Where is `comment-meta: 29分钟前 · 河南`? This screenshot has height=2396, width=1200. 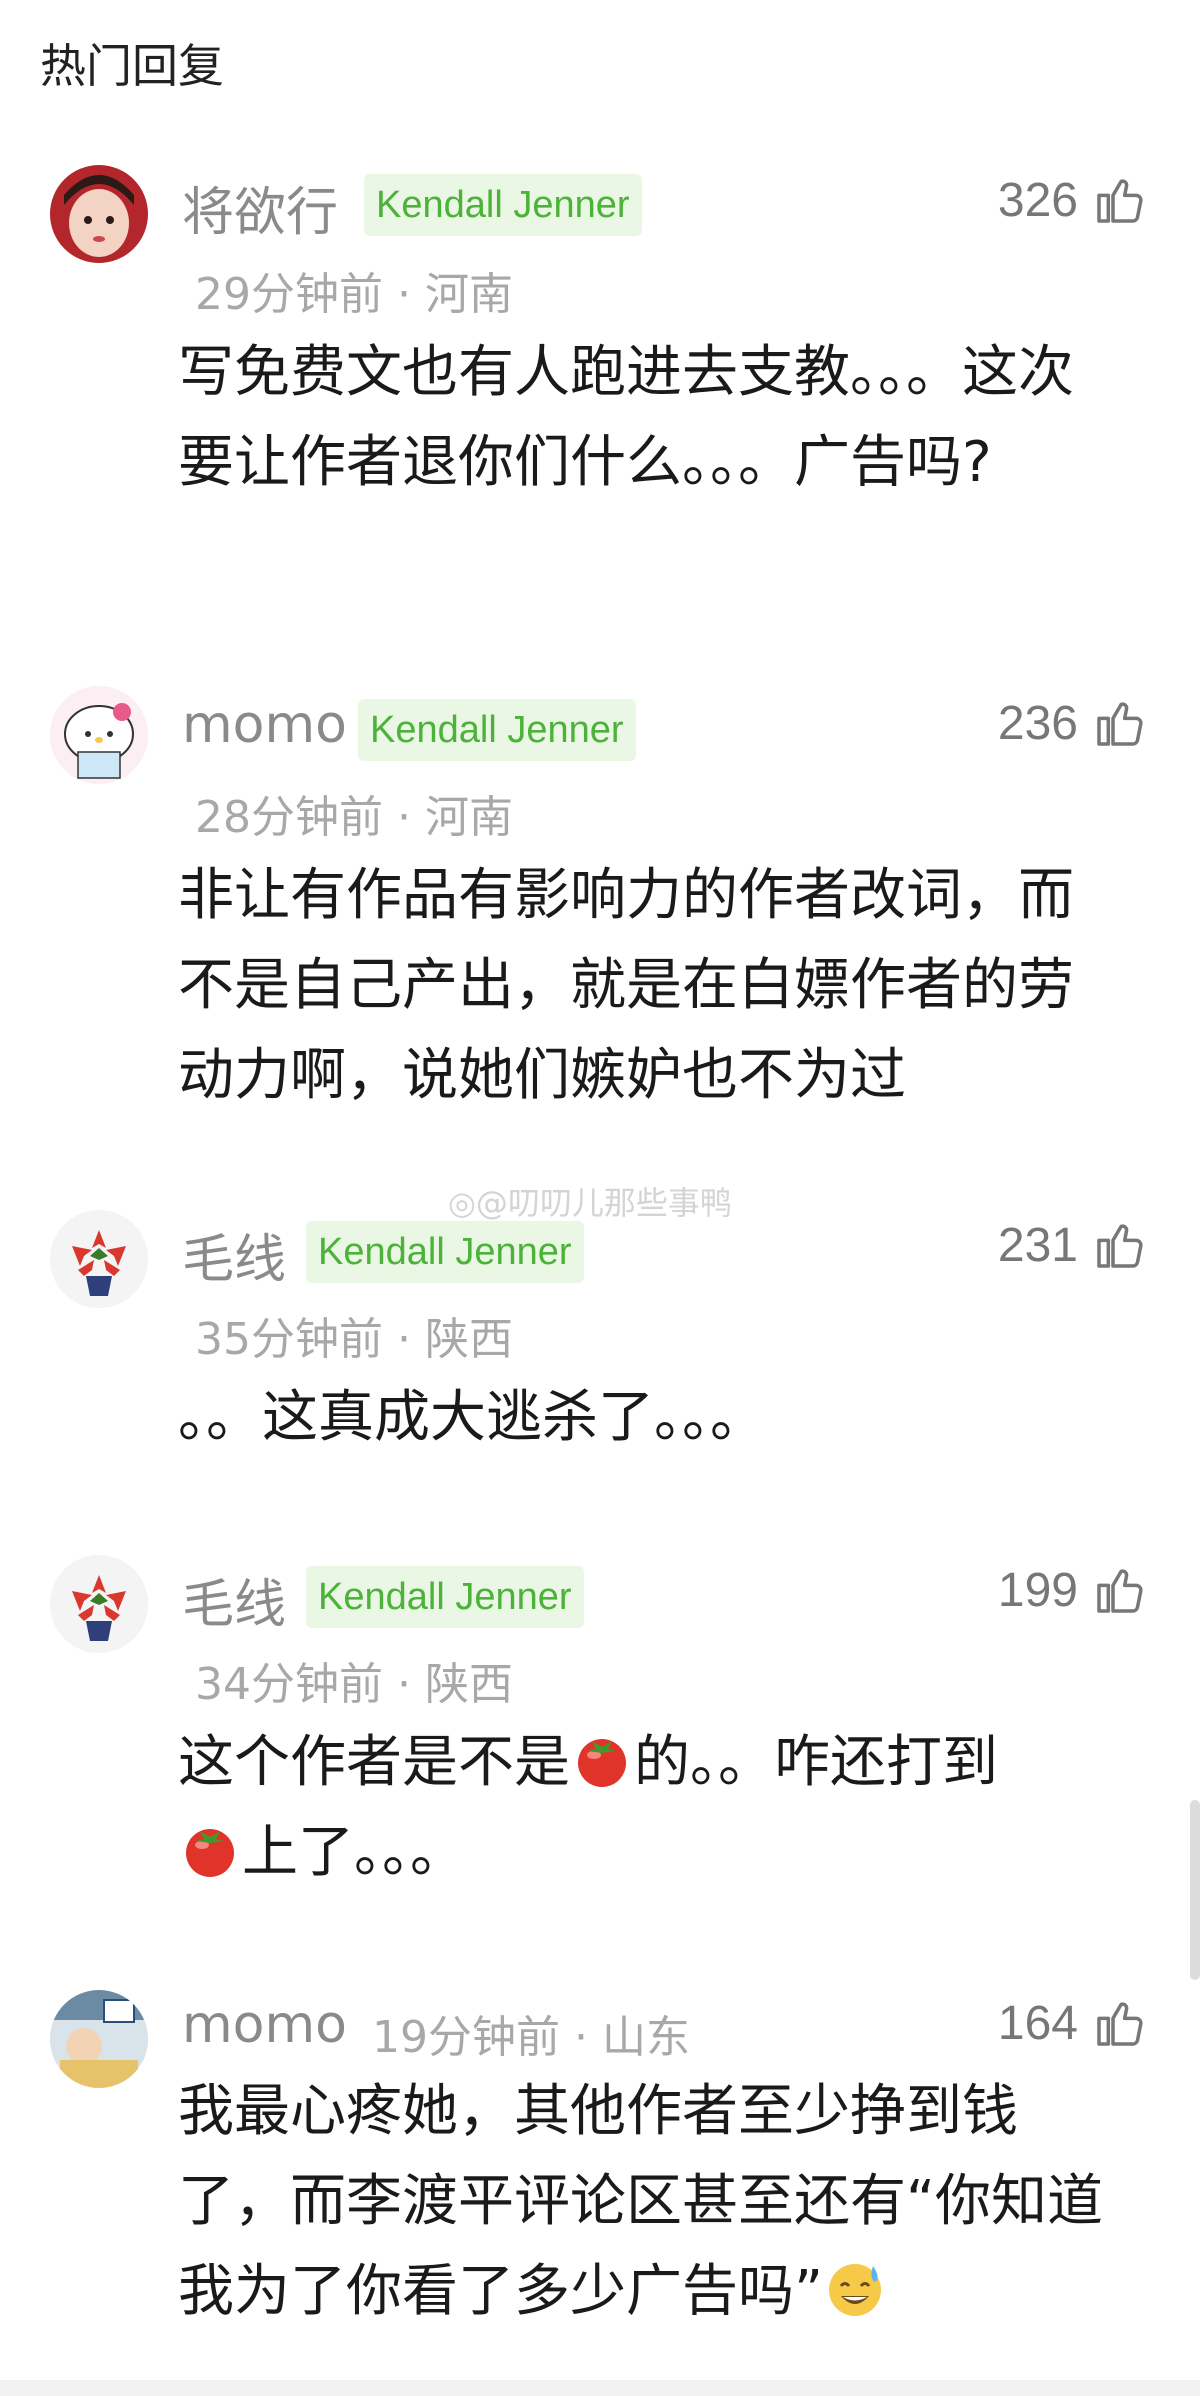
comment-meta: 29分钟前 · 河南 is located at coordinates (354, 294).